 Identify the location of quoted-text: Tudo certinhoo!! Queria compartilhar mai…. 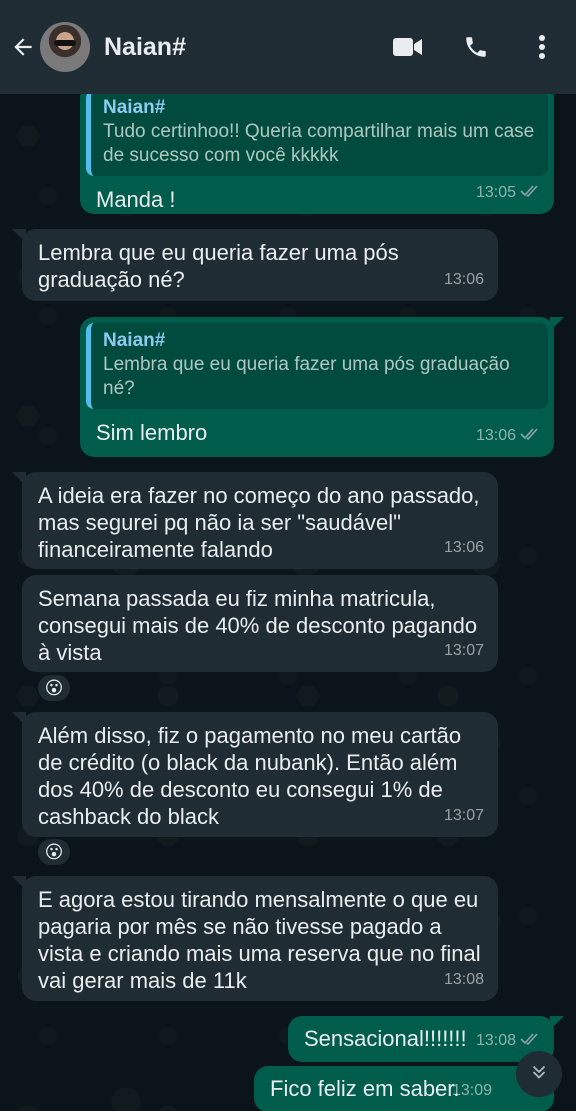
(319, 143).